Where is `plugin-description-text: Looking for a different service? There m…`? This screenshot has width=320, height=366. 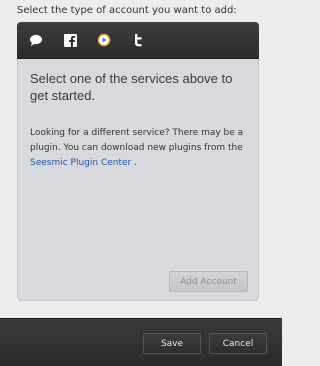 plugin-description-text: Looking for a different service? There m… is located at coordinates (137, 140).